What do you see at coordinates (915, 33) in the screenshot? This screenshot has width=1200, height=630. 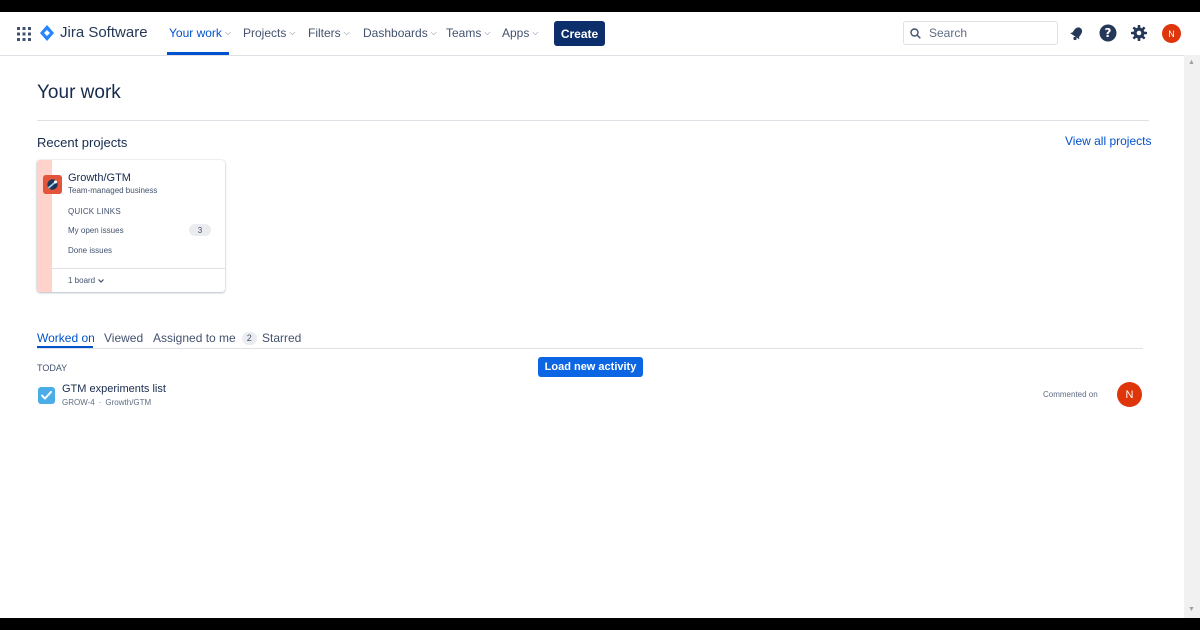 I see `search-icon` at bounding box center [915, 33].